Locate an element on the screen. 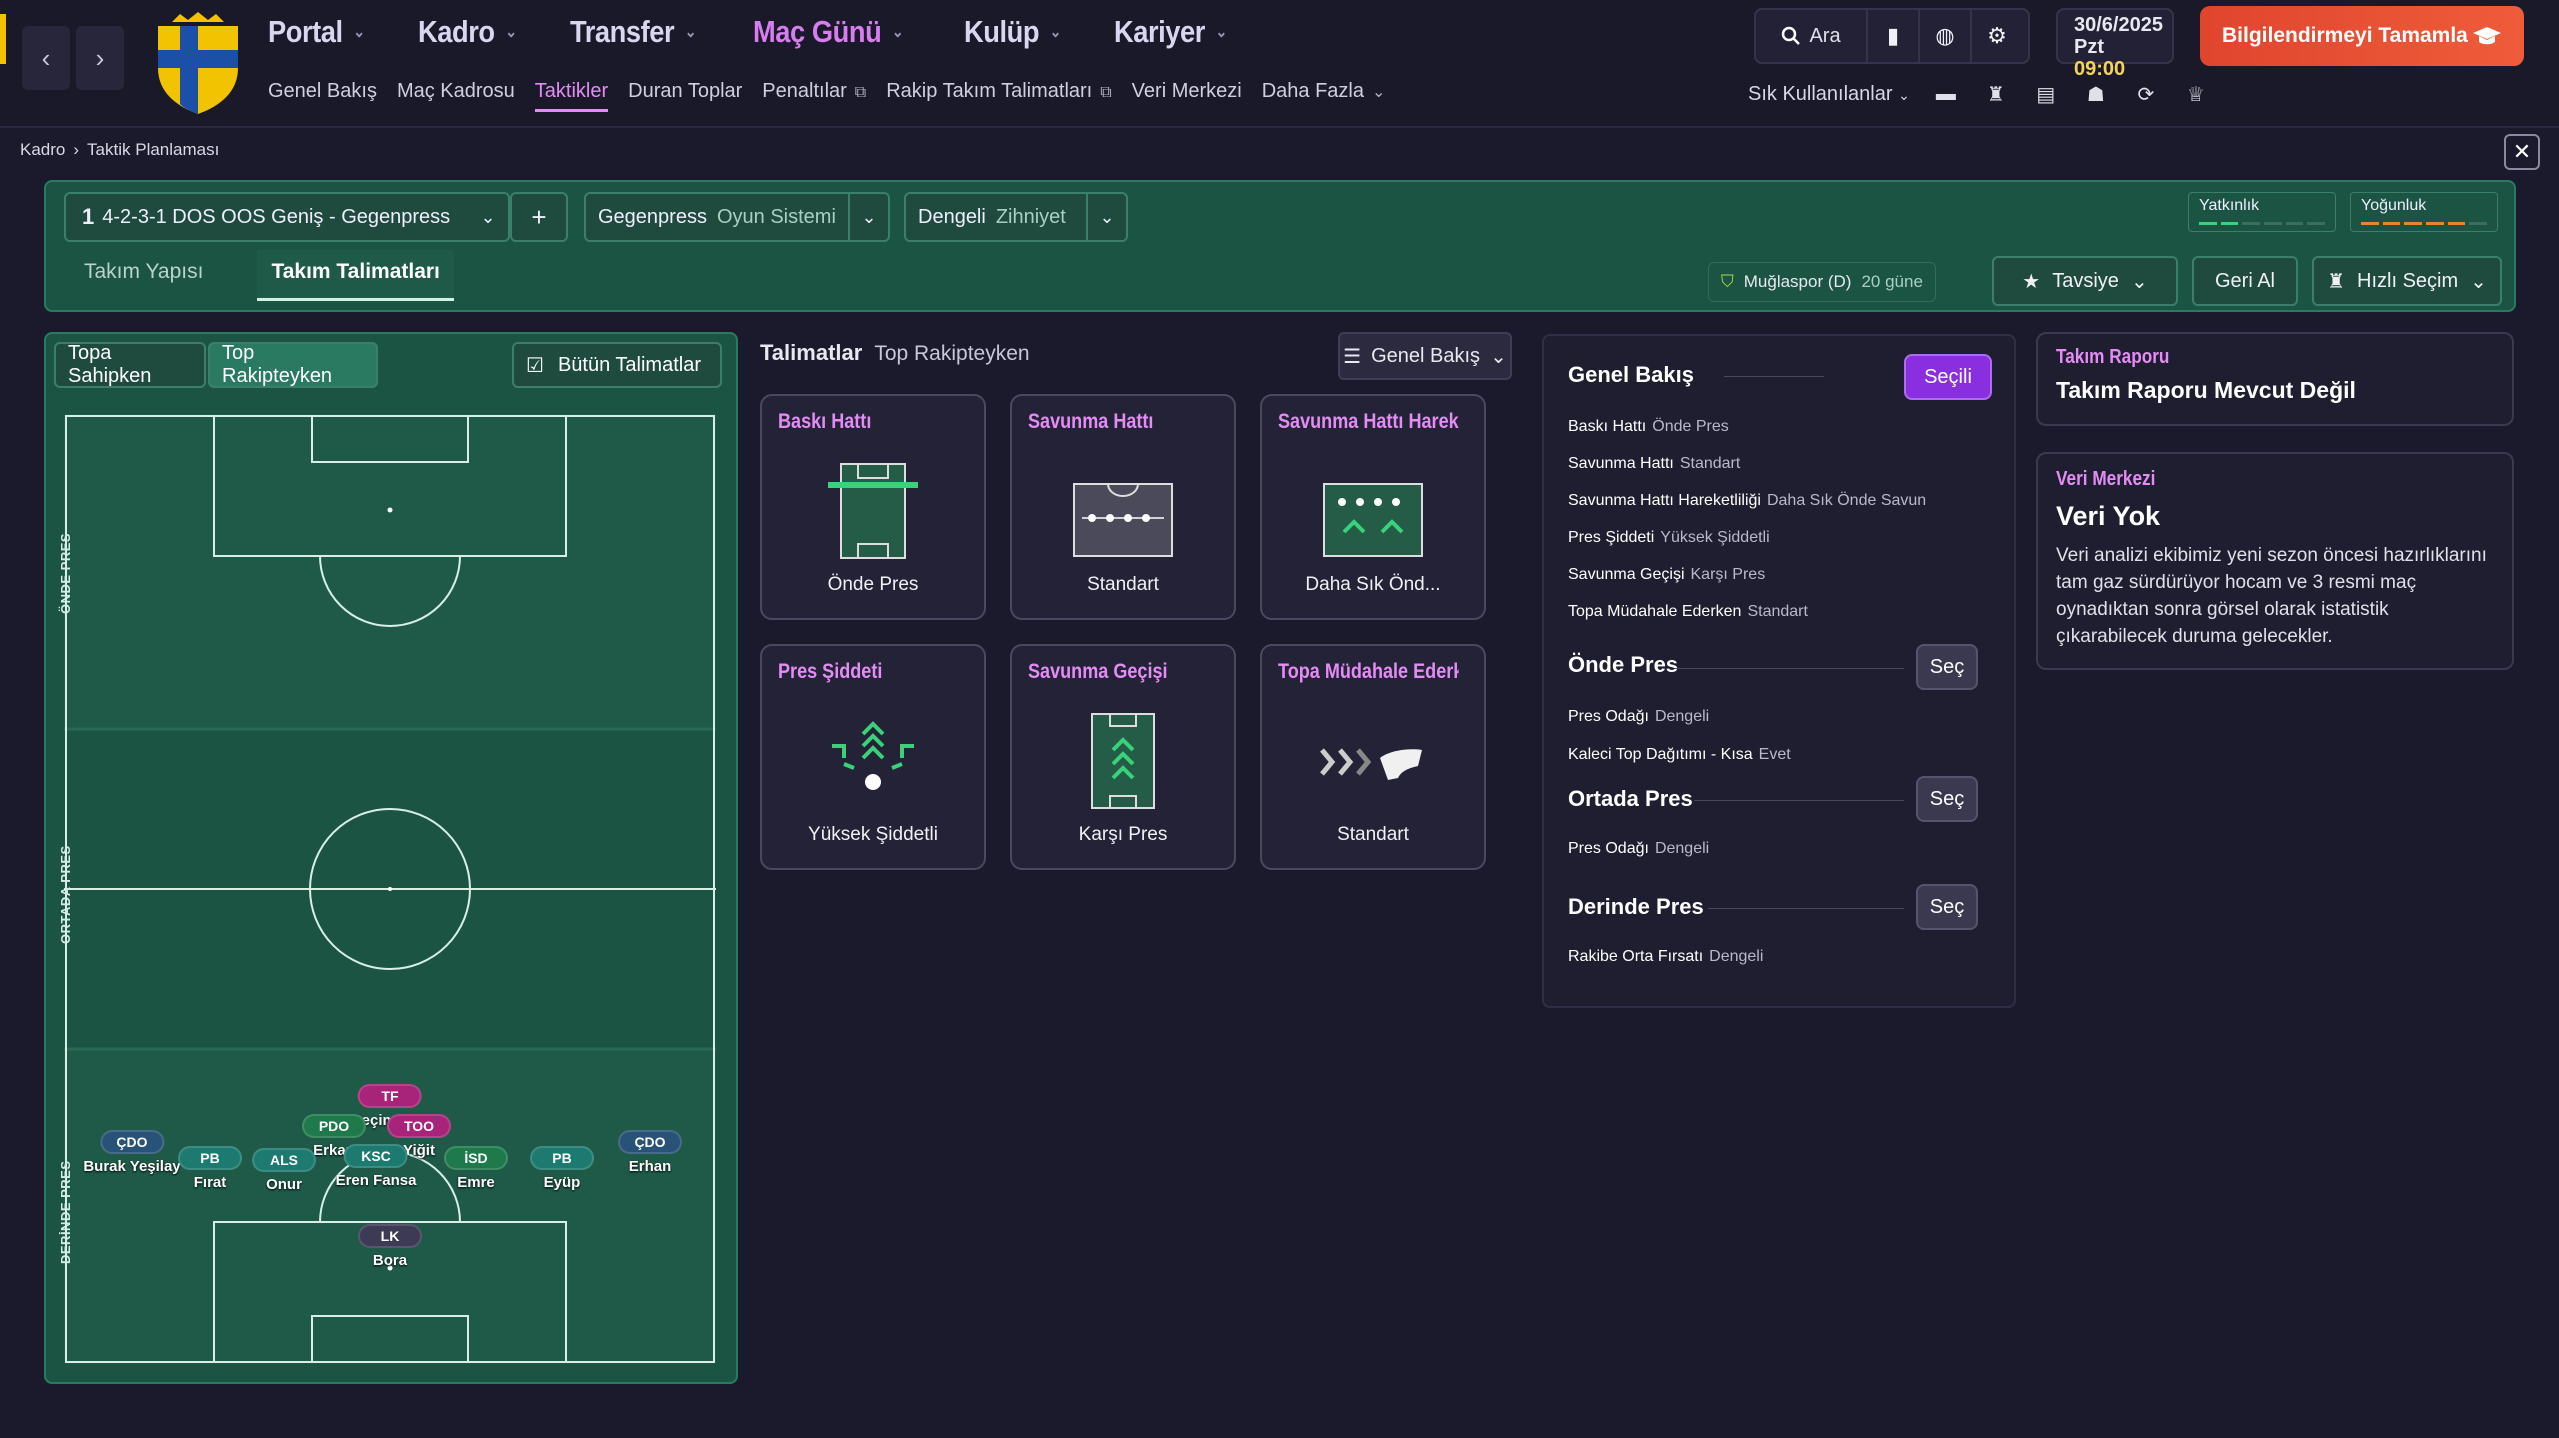 The width and height of the screenshot is (2559, 1438). people-icon: ☗ is located at coordinates (2096, 94).